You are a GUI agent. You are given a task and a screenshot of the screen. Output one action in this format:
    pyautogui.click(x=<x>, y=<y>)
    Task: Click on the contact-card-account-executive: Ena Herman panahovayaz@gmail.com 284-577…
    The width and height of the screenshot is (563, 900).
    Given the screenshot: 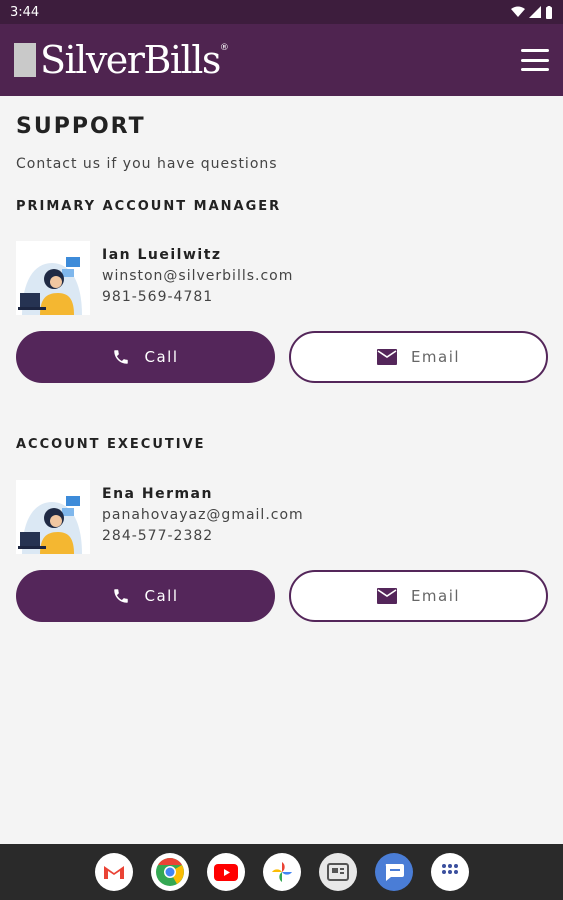 What is the action you would take?
    pyautogui.click(x=281, y=517)
    